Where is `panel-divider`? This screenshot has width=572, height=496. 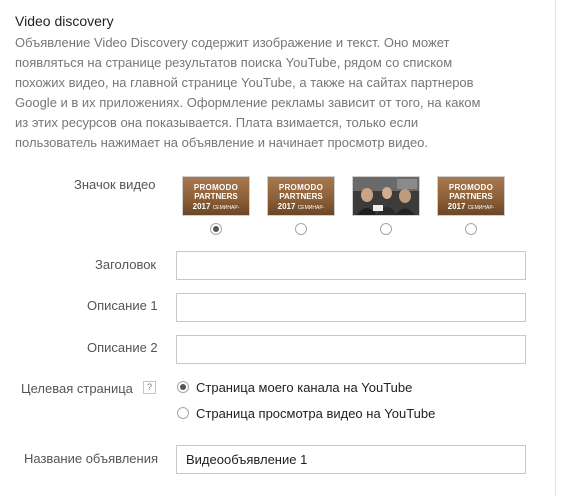
panel-divider is located at coordinates (555, 248).